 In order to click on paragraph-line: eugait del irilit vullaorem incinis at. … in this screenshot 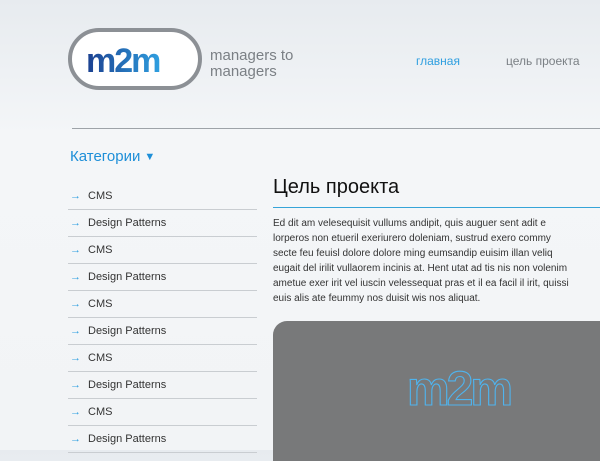, I will do `click(420, 268)`.